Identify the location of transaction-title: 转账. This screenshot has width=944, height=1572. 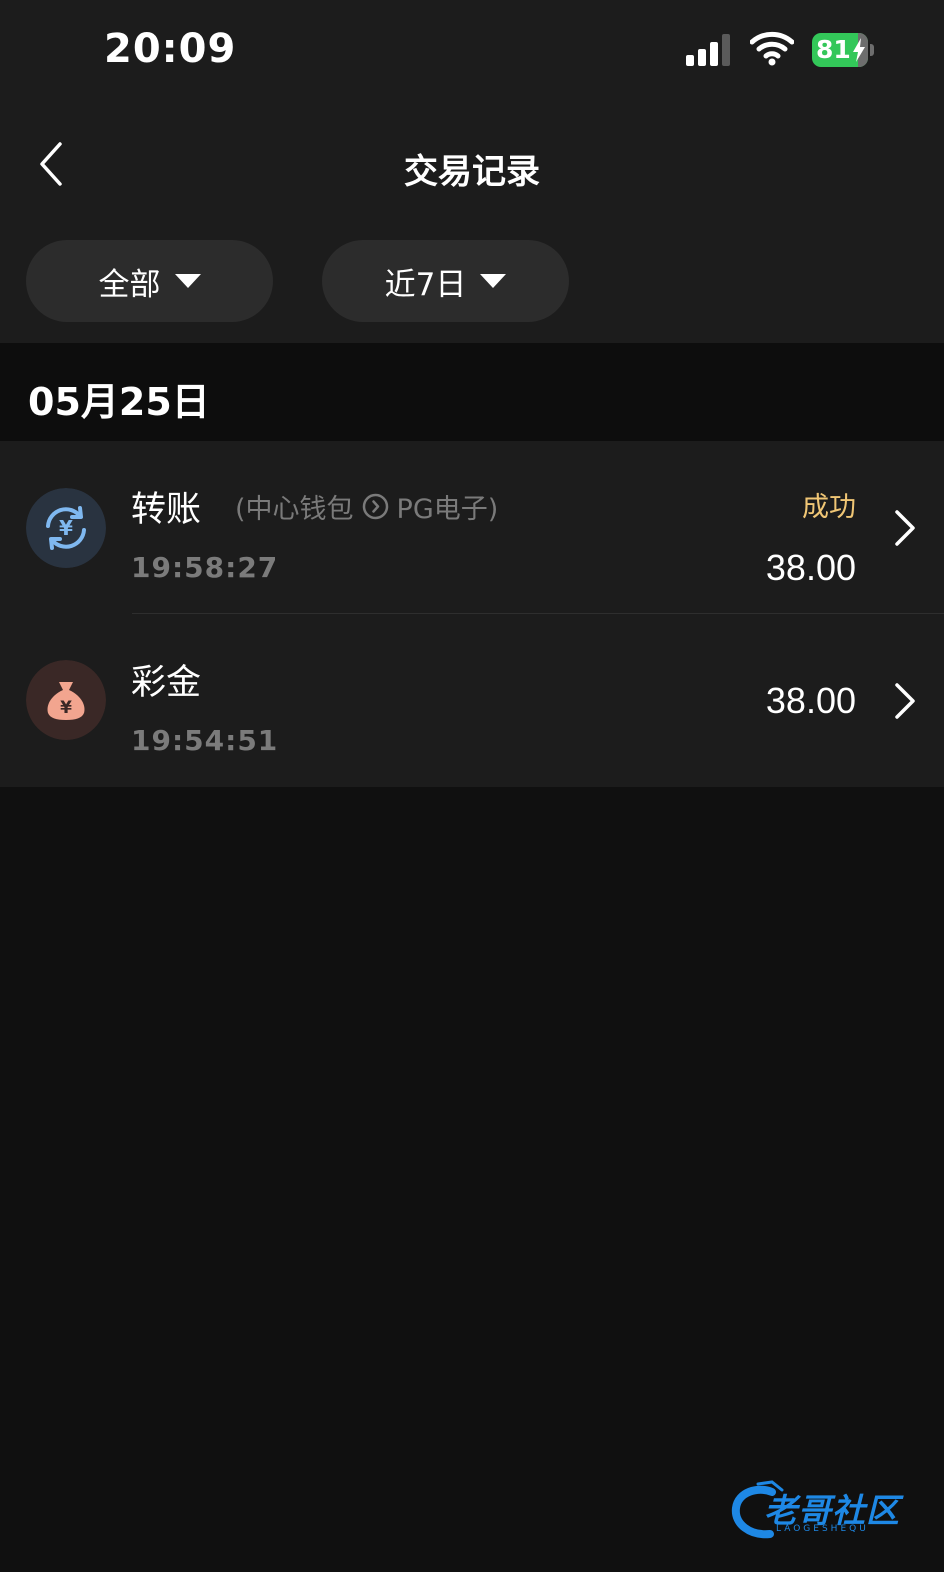
(166, 510).